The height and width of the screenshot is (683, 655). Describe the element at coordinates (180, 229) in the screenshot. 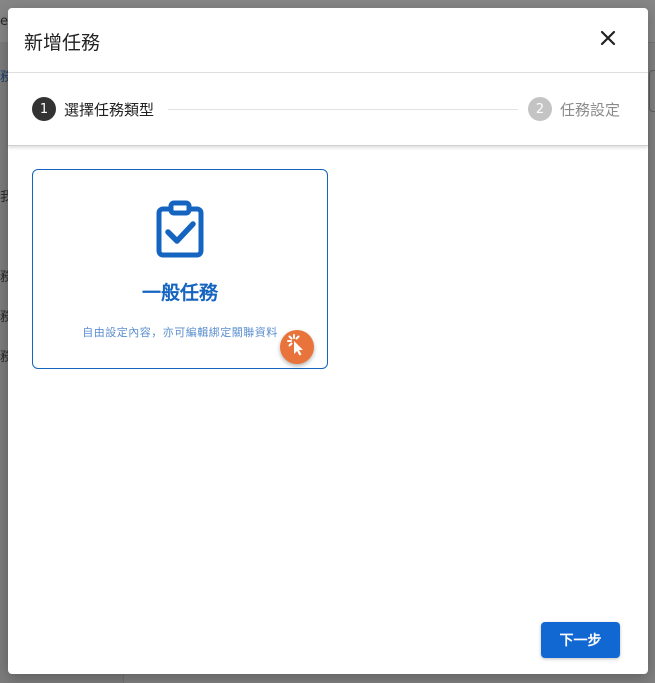

I see `clipboard-check-icon` at that location.